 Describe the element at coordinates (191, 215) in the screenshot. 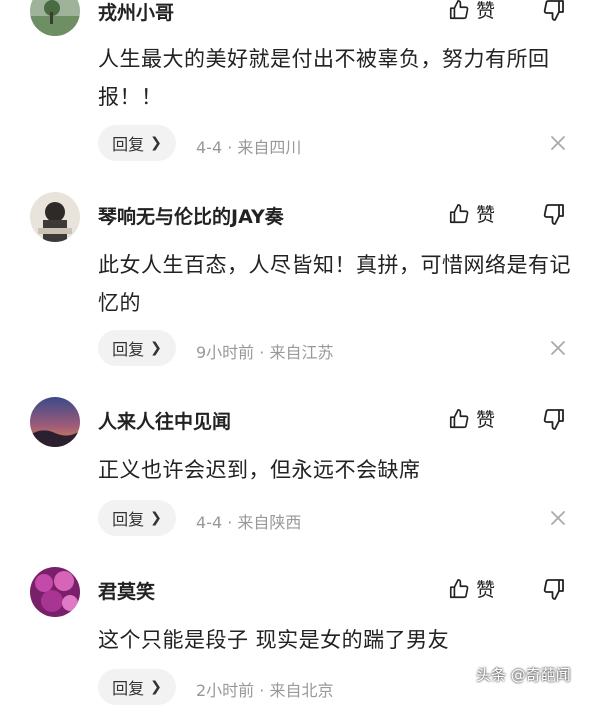

I see `username: 琴响无与伦比的JAY奏` at that location.